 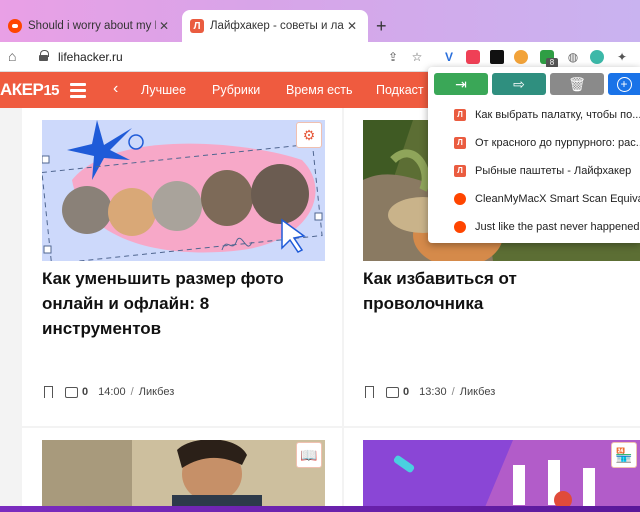 I want to click on site-logo: АКЕР15, so click(x=30, y=90).